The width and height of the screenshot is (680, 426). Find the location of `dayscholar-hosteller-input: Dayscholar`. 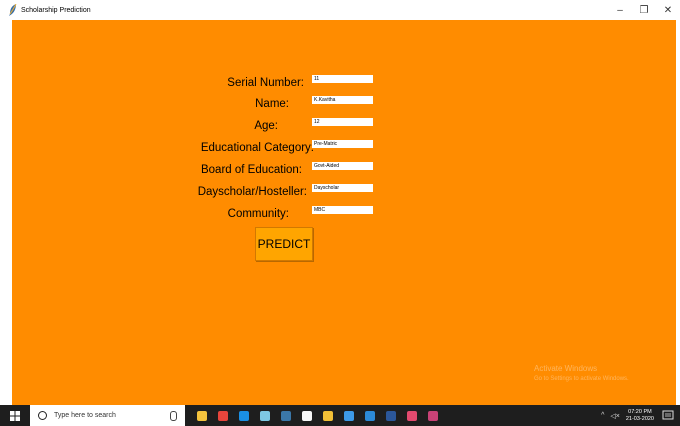

dayscholar-hosteller-input: Dayscholar is located at coordinates (342, 188).